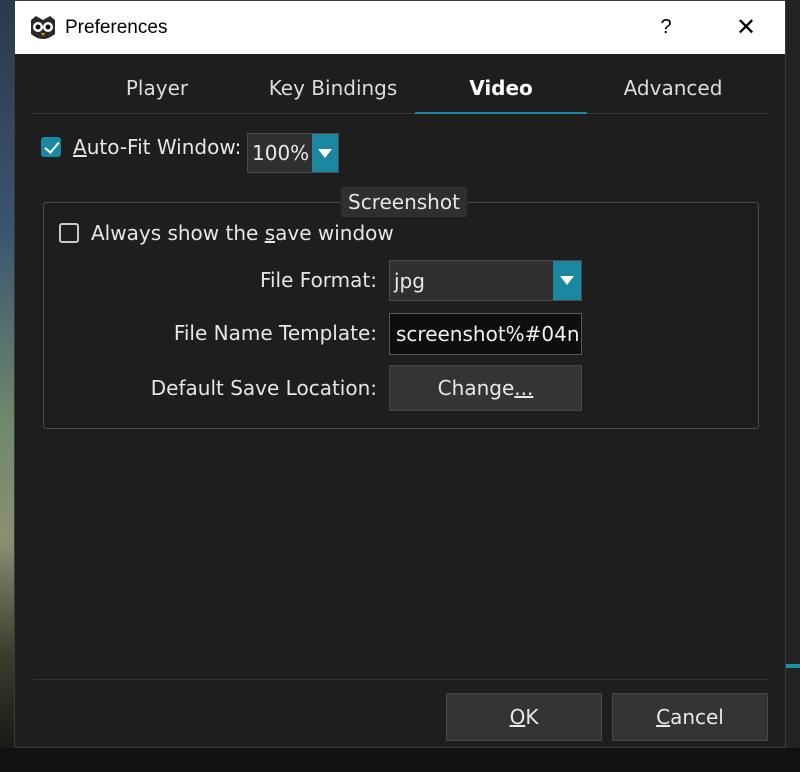  I want to click on tab-key-bindings: Key Bindings, so click(333, 88).